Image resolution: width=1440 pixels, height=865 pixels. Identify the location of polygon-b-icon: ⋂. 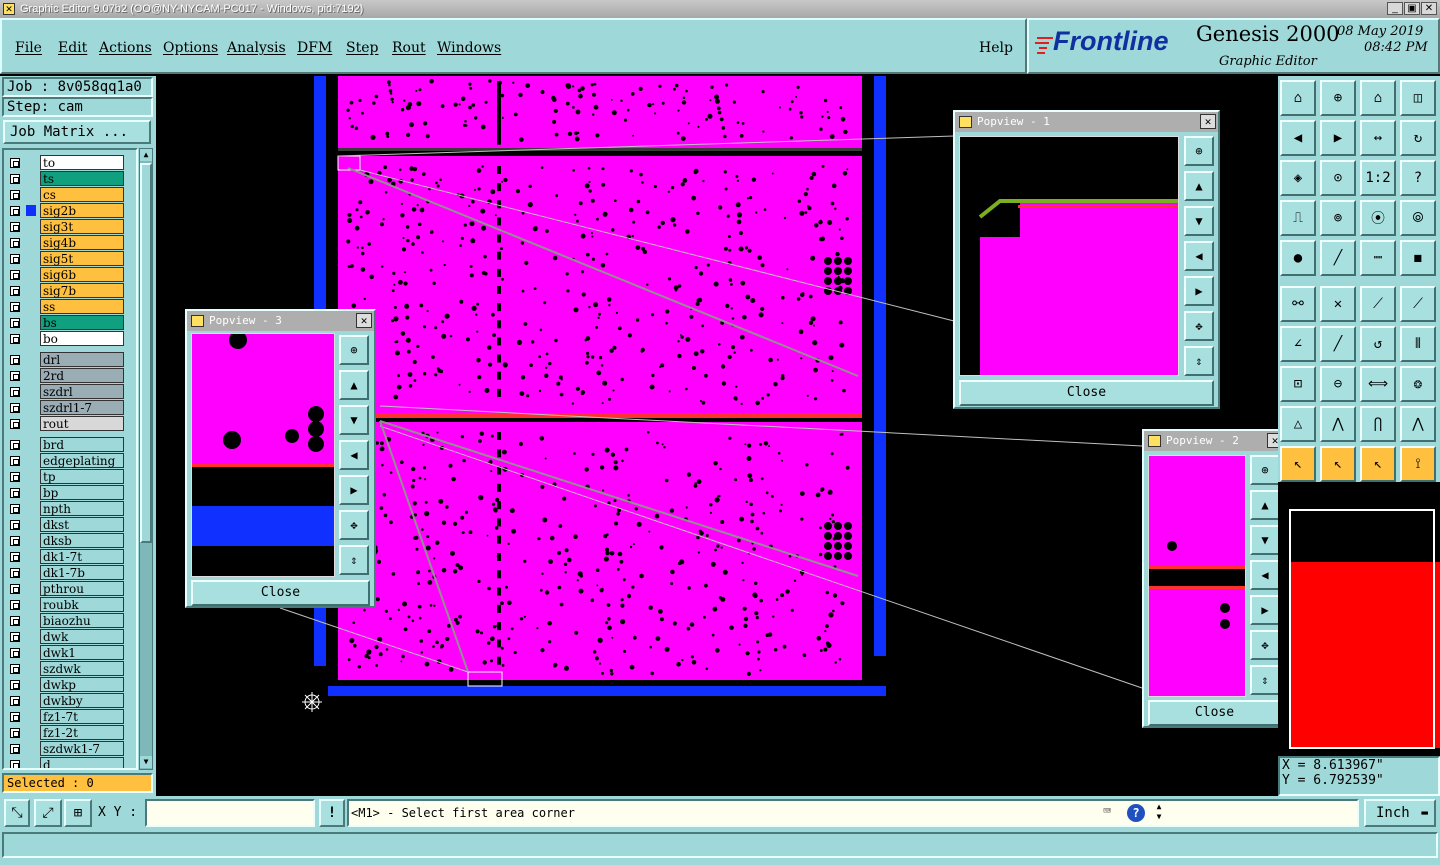
(1378, 424).